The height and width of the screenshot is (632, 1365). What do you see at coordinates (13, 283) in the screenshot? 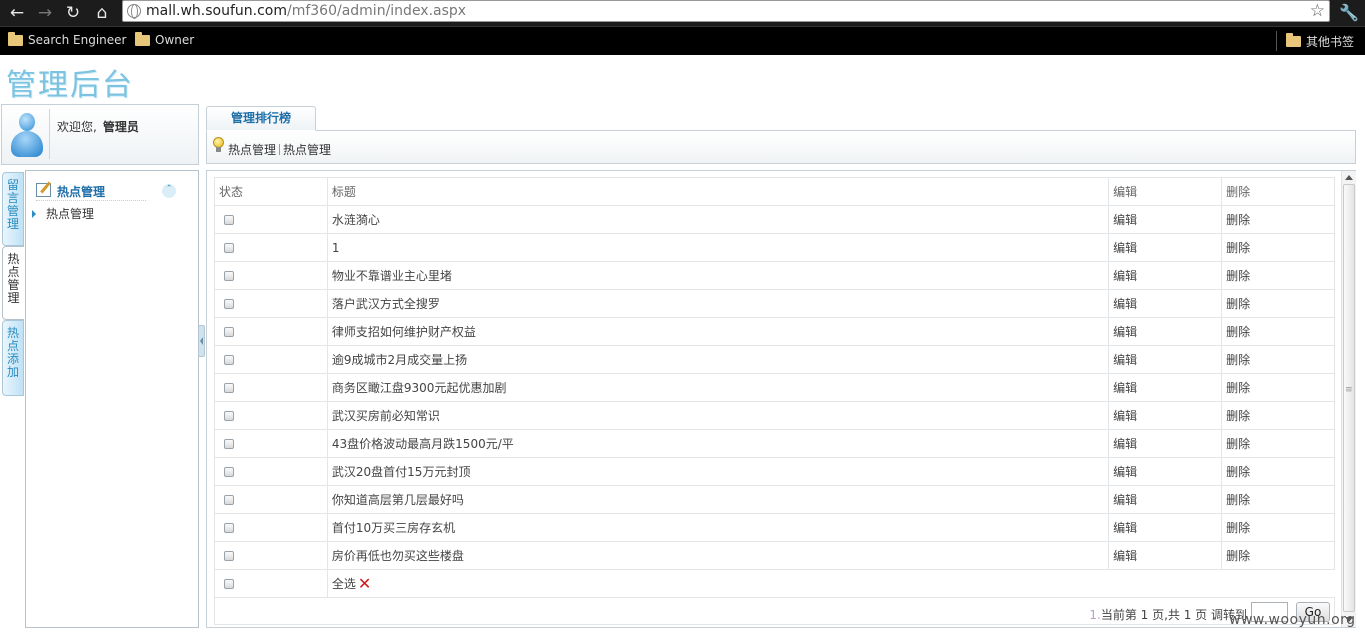
I see `side-tab-hotspot-management: 热 点 管 理` at bounding box center [13, 283].